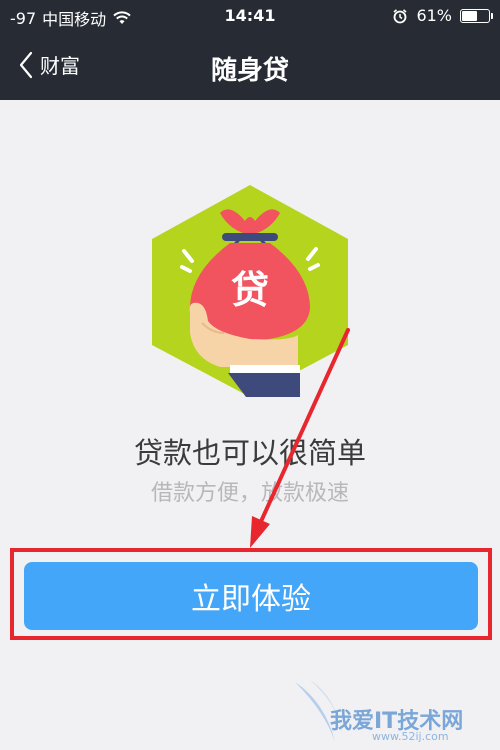 This screenshot has width=500, height=750. Describe the element at coordinates (251, 596) in the screenshot. I see `try-now-button: 立即体验` at that location.